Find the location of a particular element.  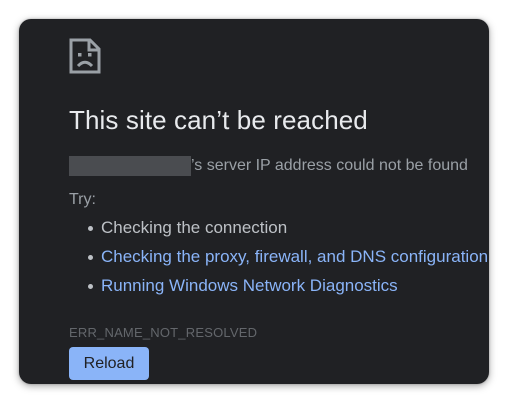

suggestion-text: Running Windows Network Diagnostics is located at coordinates (249, 285).